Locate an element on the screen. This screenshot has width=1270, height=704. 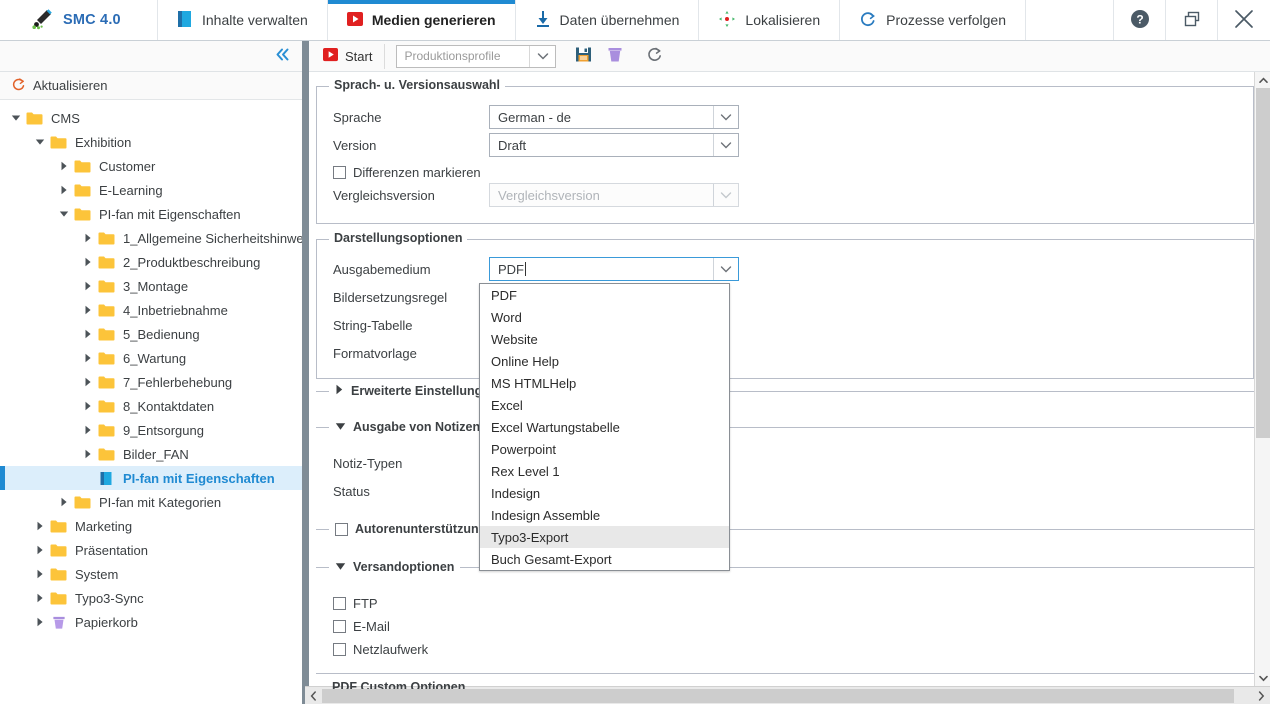
tree-item: 3_Montage is located at coordinates (151, 286).